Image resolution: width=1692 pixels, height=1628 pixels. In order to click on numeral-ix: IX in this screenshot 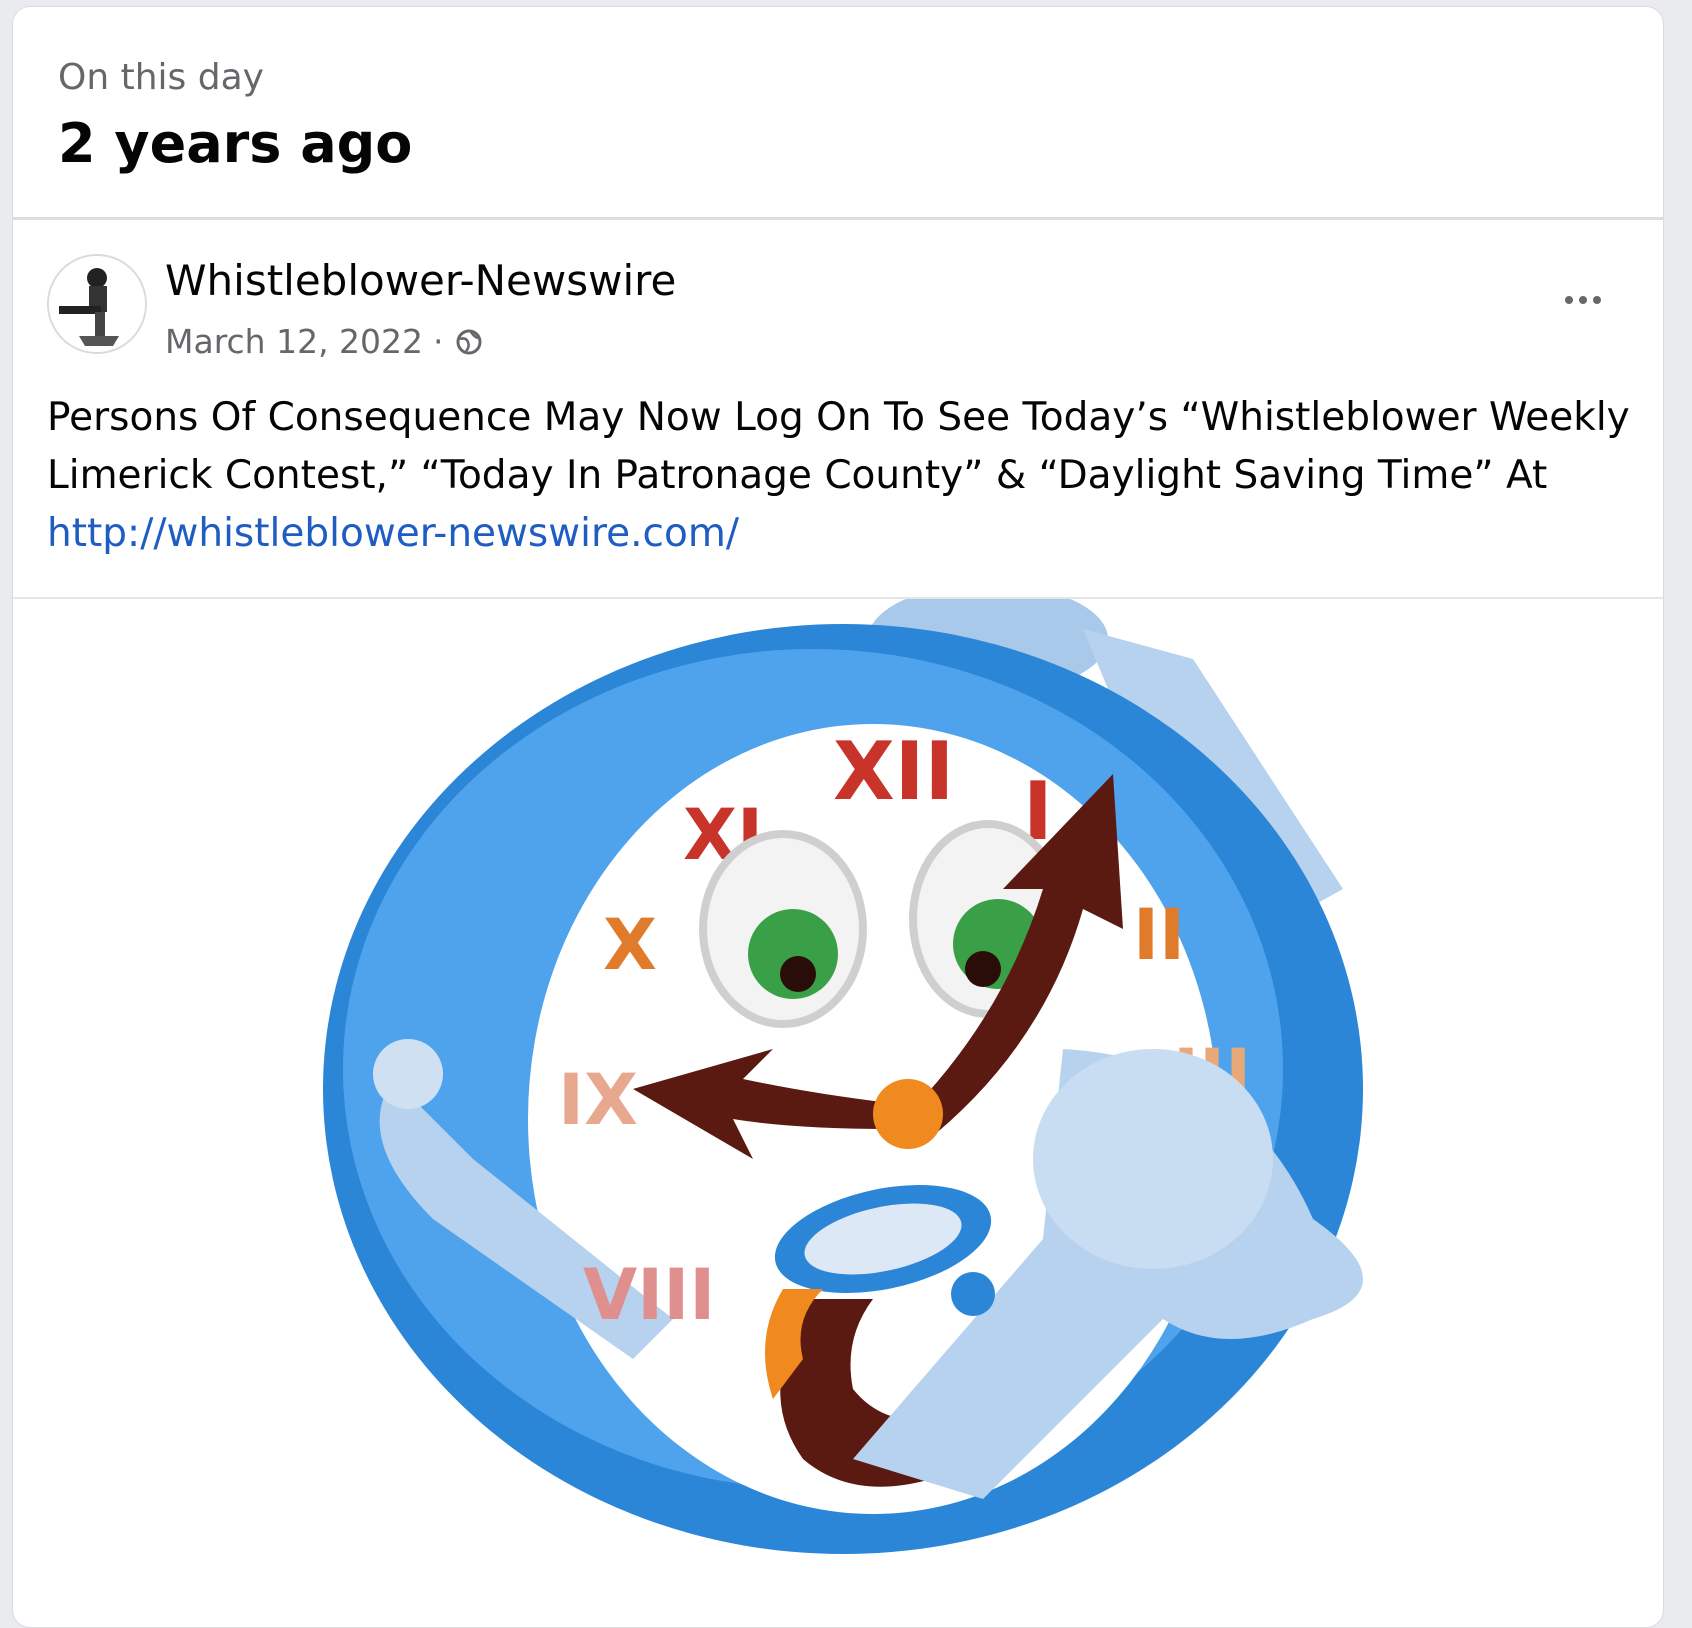, I will do `click(598, 1100)`.